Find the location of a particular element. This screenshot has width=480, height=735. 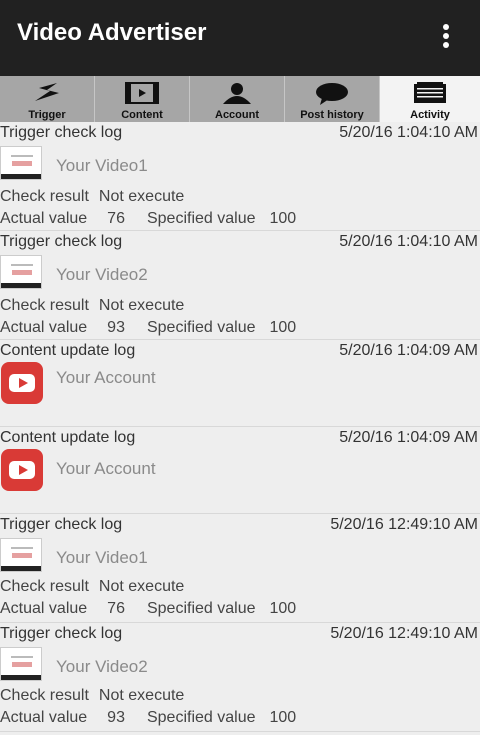

tab-label: Activity is located at coordinates (430, 115).